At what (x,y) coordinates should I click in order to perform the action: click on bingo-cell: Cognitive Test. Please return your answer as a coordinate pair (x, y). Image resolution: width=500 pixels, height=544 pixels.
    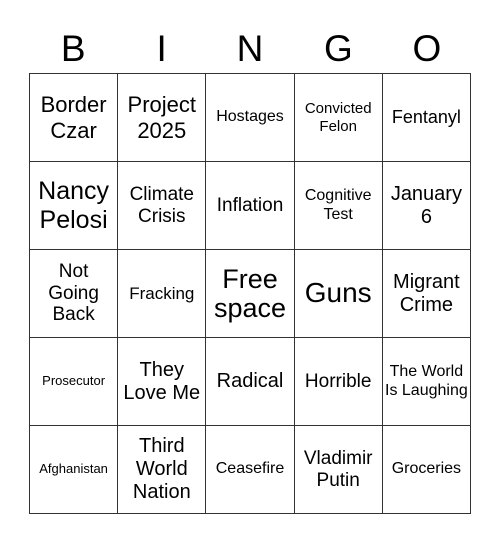
    Looking at the image, I should click on (338, 206).